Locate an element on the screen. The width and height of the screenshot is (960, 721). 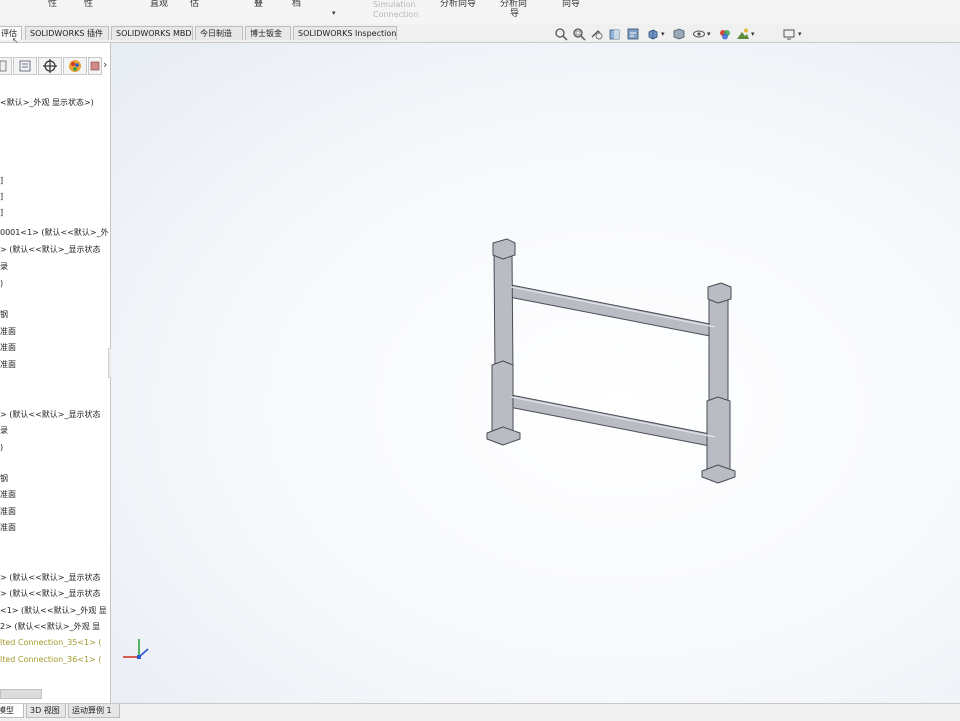
view-settings-icon is located at coordinates (789, 34).